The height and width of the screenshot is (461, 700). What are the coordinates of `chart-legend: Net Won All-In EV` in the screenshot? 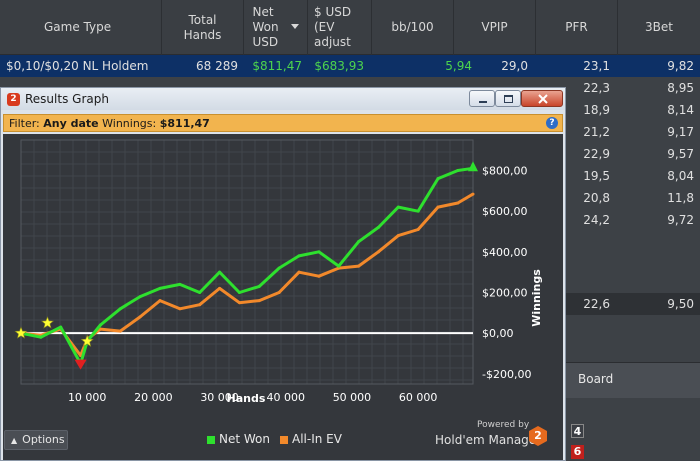 It's located at (274, 439).